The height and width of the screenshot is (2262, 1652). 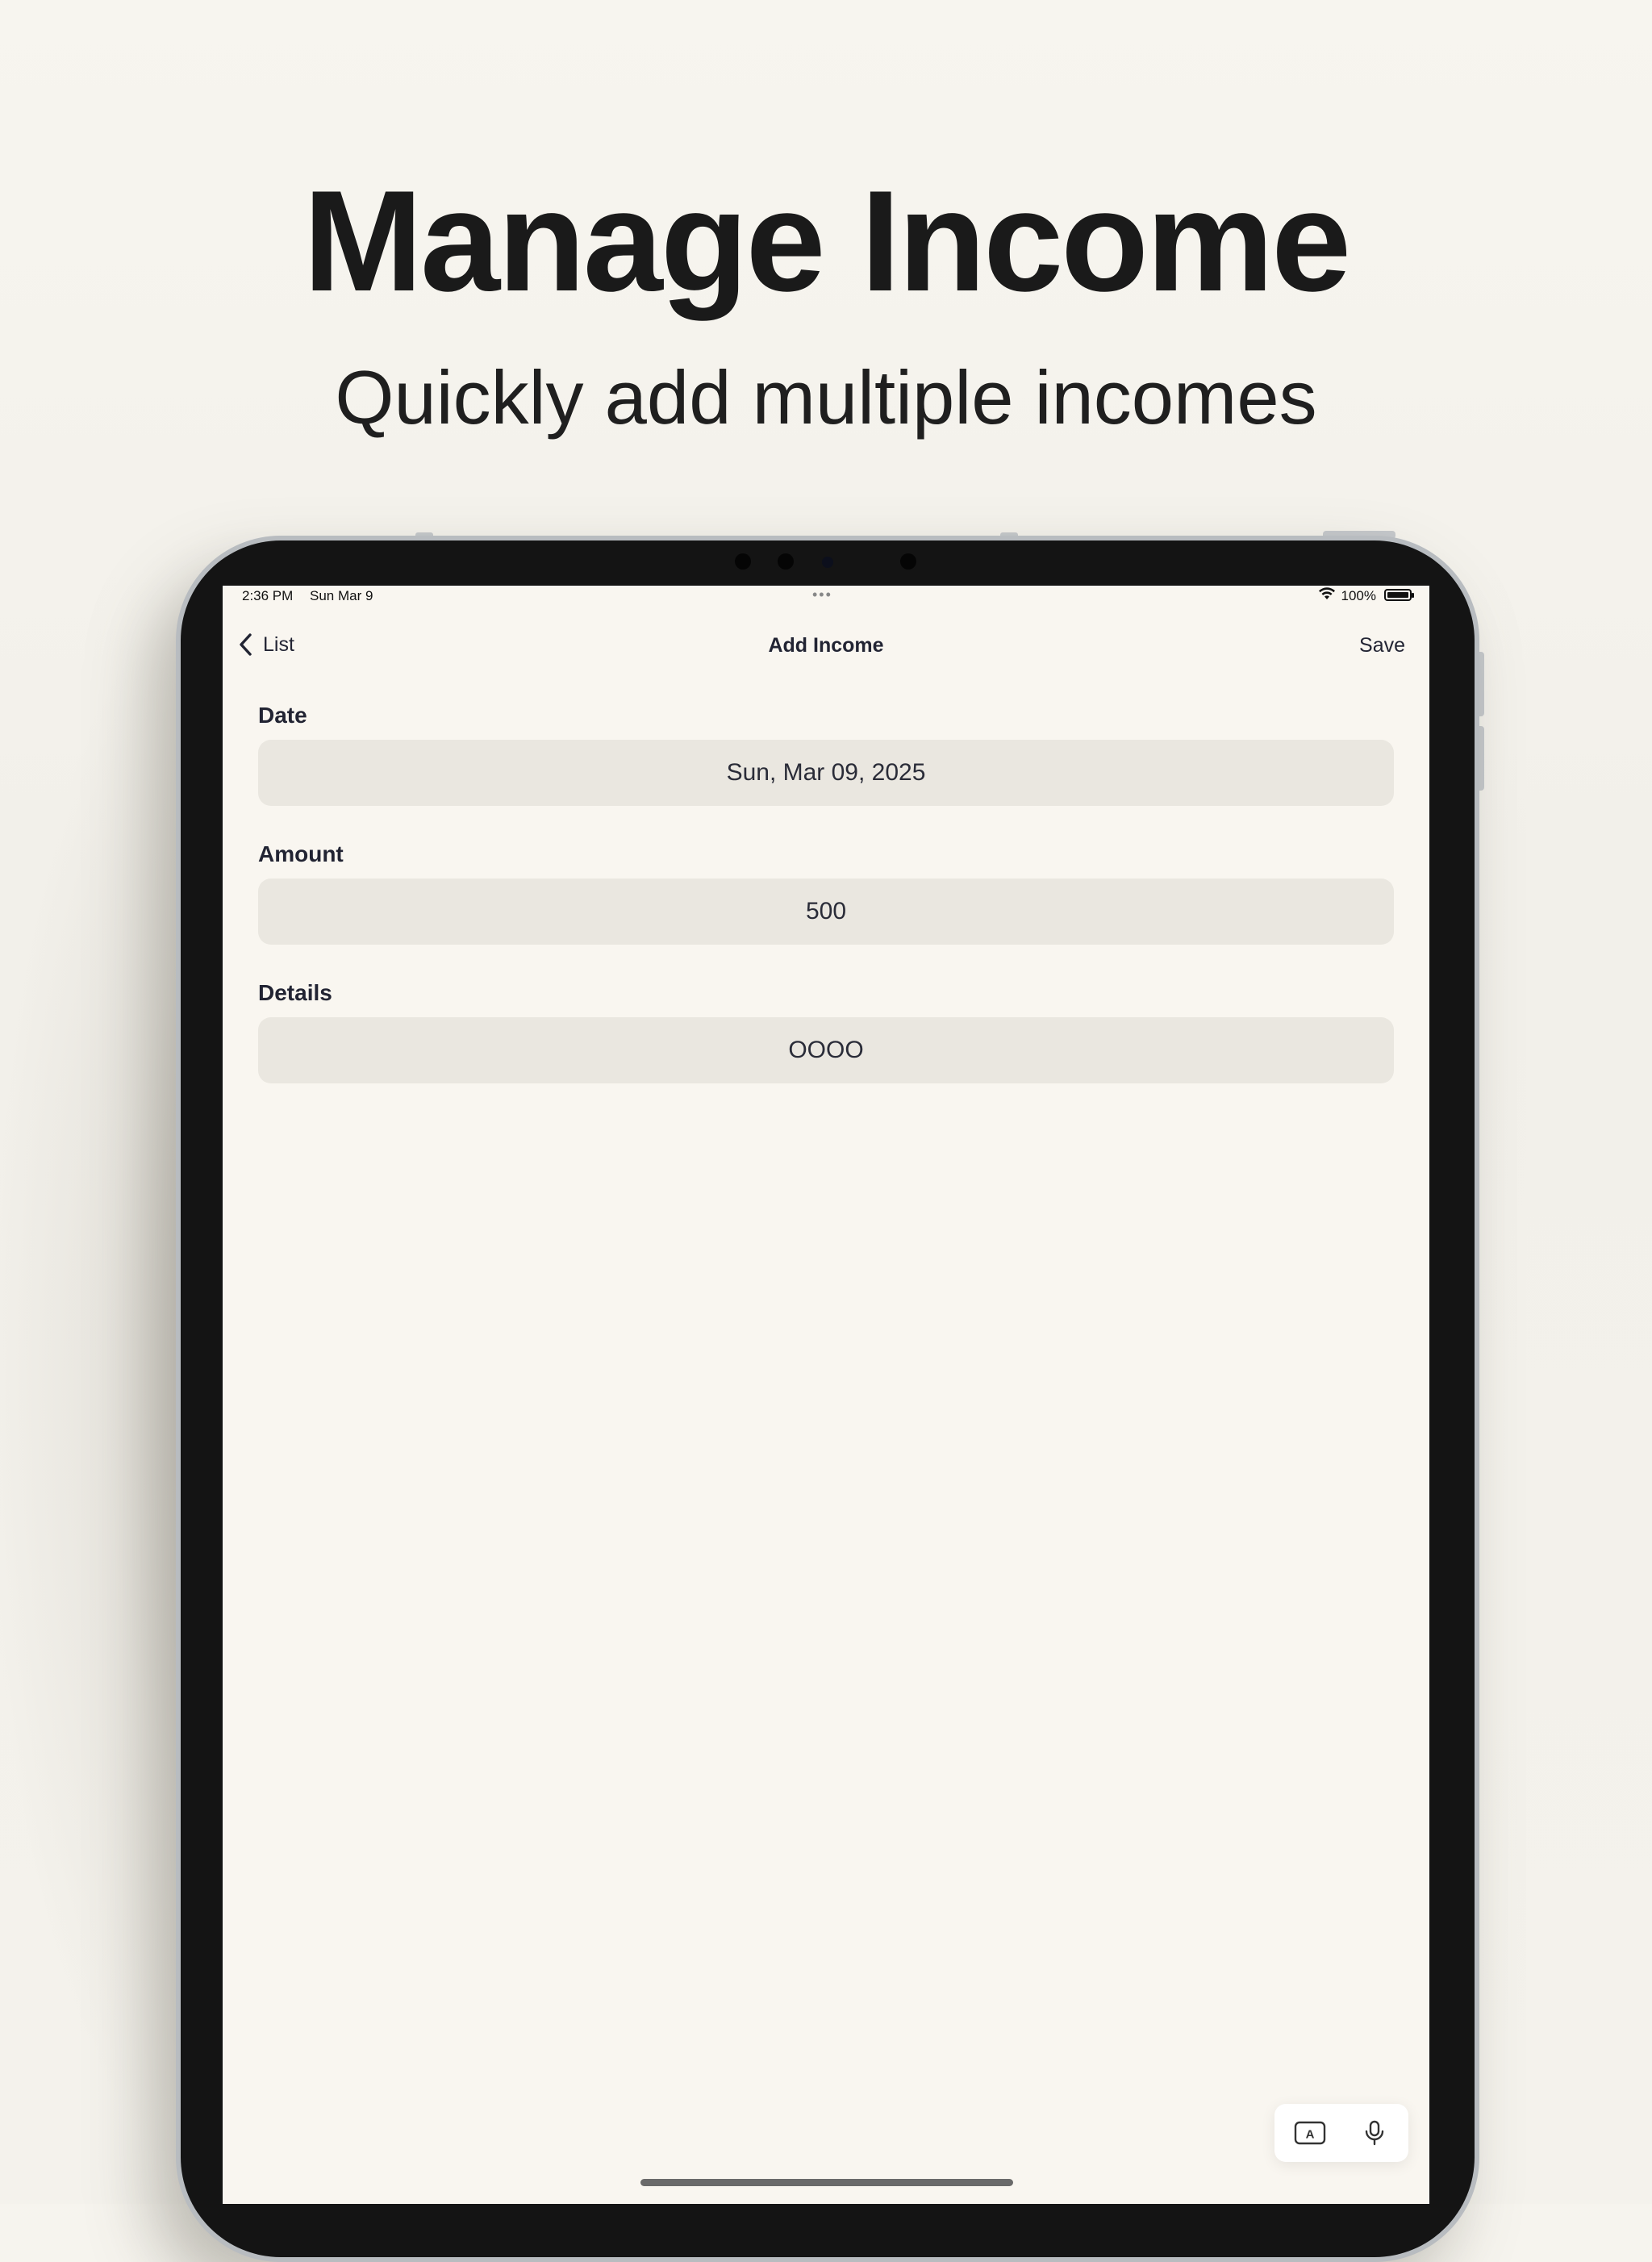 I want to click on date-label: Date, so click(x=282, y=715).